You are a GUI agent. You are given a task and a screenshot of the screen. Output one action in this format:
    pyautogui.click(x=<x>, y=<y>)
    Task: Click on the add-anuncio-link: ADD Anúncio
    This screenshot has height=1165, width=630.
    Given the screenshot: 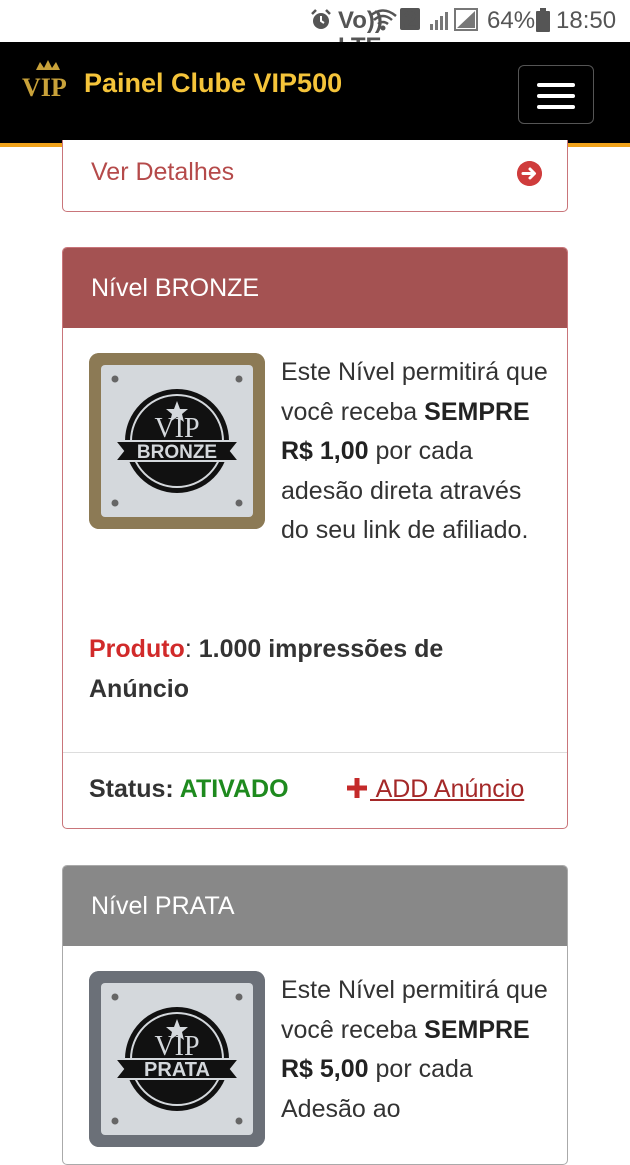 What is the action you would take?
    pyautogui.click(x=435, y=789)
    